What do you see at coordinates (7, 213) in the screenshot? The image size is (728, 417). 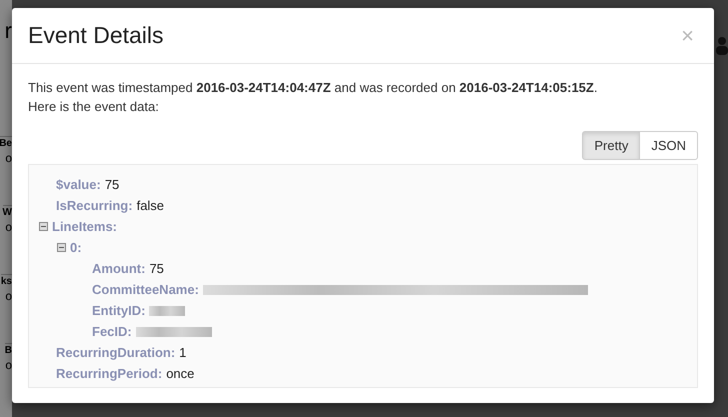 I see `list-item-title: W` at bounding box center [7, 213].